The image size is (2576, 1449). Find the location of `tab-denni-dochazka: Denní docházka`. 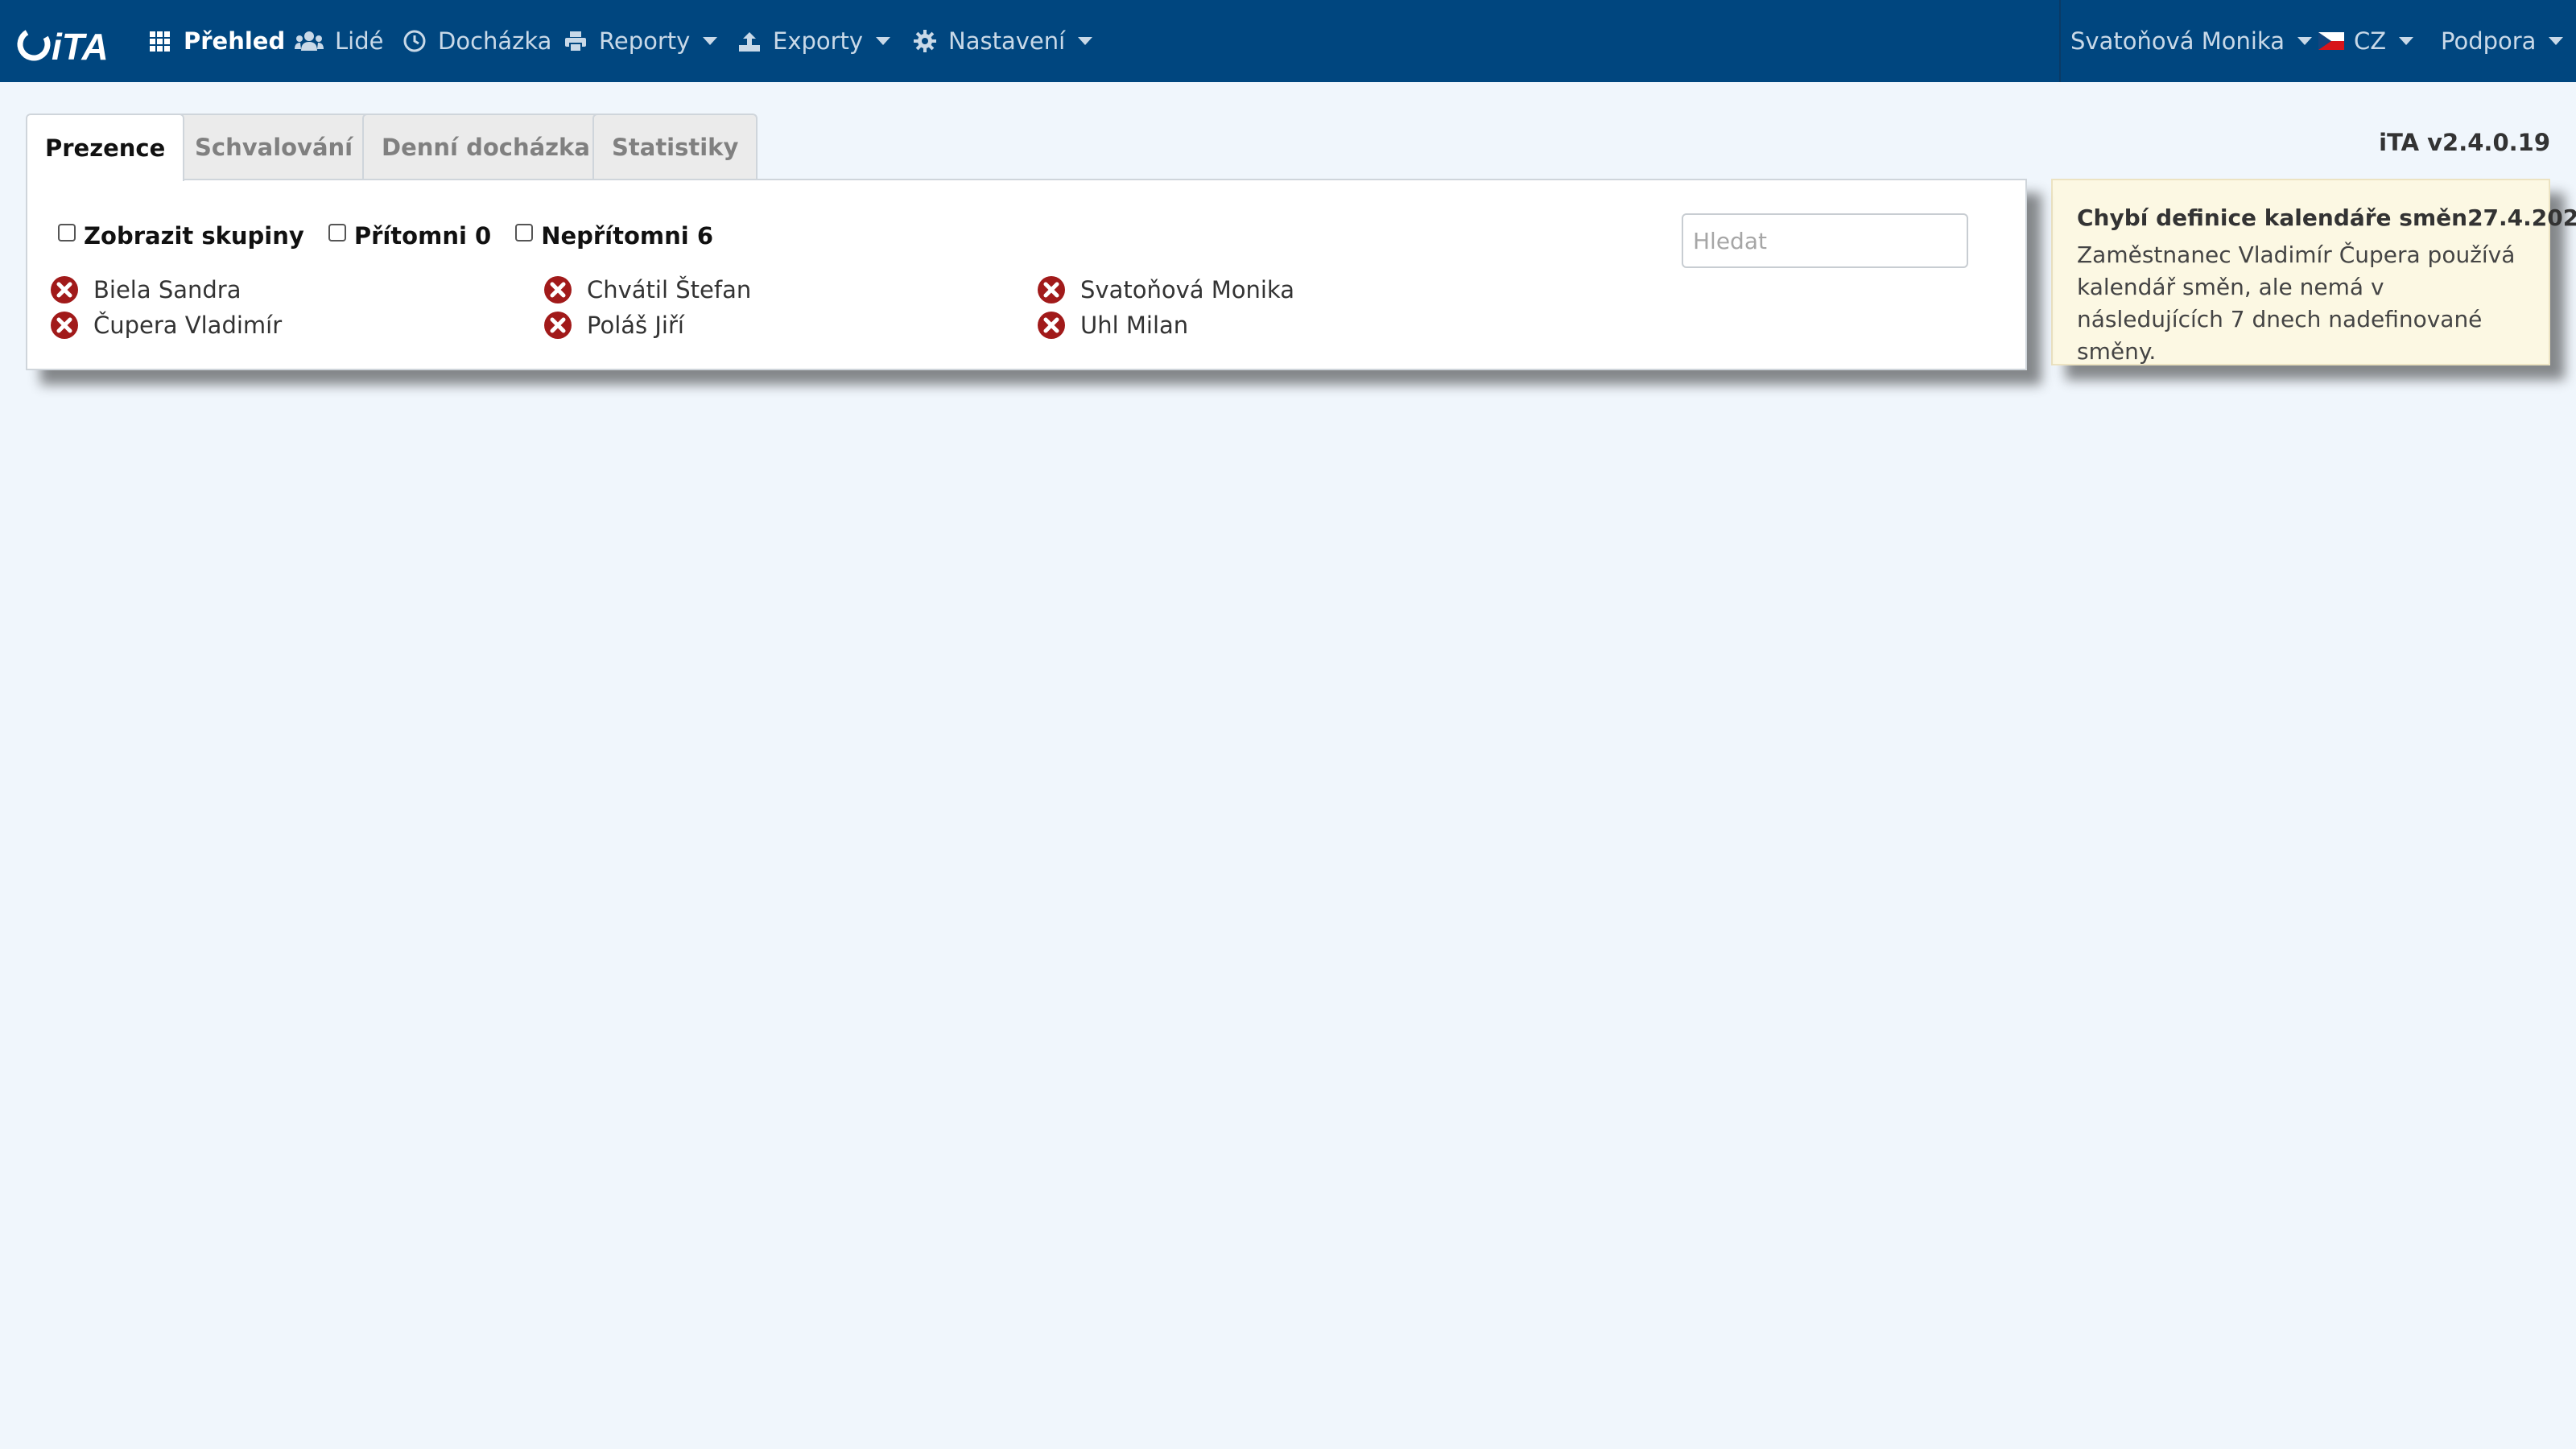

tab-denni-dochazka: Denní docházka is located at coordinates (485, 147).